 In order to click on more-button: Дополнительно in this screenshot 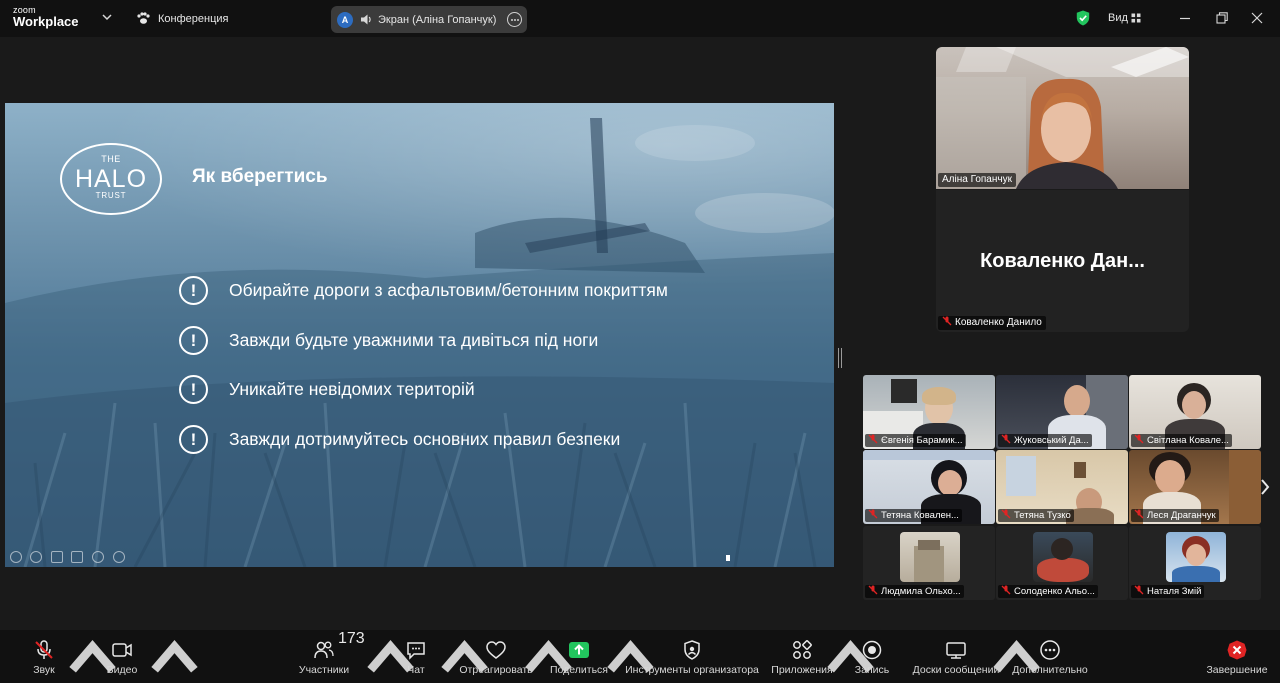, I will do `click(1050, 656)`.